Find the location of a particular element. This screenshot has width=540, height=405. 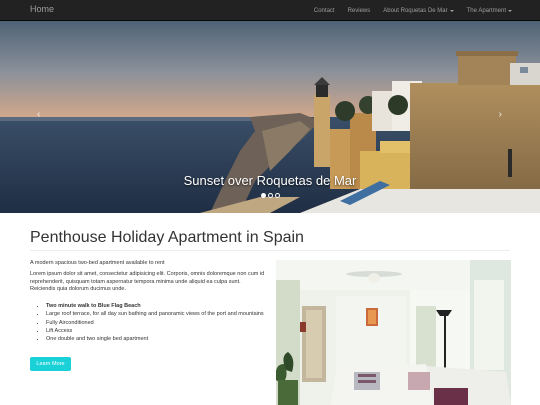

chevron-right-icon: › is located at coordinates (500, 114).